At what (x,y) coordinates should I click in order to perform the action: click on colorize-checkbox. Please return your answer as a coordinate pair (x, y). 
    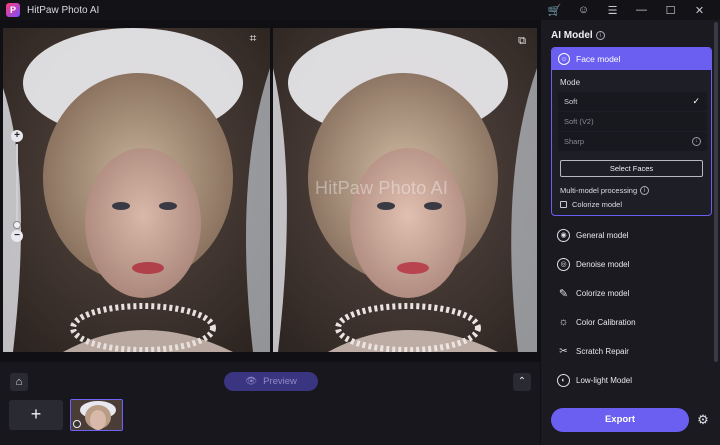
    Looking at the image, I should click on (563, 204).